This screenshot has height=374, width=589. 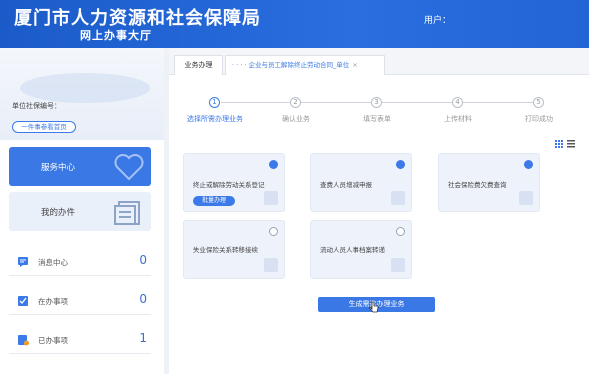 What do you see at coordinates (127, 214) in the screenshot?
I see `document-icon` at bounding box center [127, 214].